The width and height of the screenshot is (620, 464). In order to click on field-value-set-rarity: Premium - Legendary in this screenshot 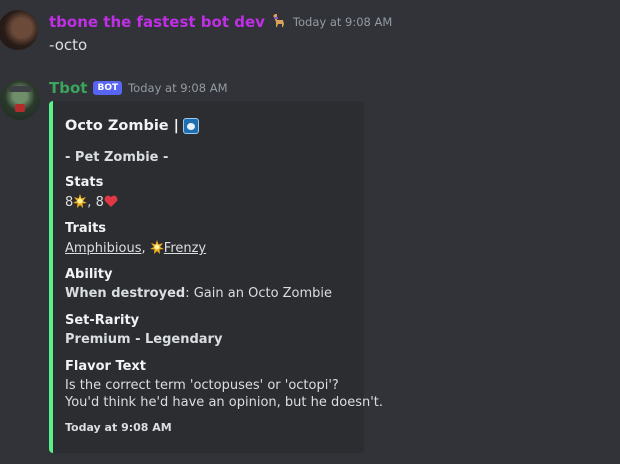, I will do `click(144, 339)`.